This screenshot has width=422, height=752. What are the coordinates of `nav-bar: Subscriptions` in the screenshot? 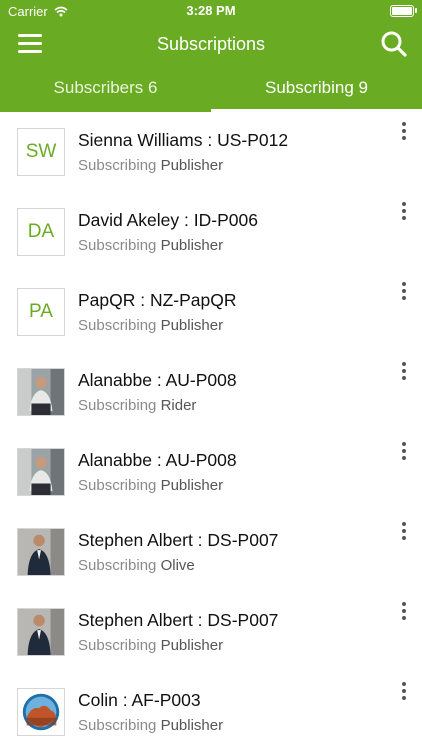 It's located at (211, 44).